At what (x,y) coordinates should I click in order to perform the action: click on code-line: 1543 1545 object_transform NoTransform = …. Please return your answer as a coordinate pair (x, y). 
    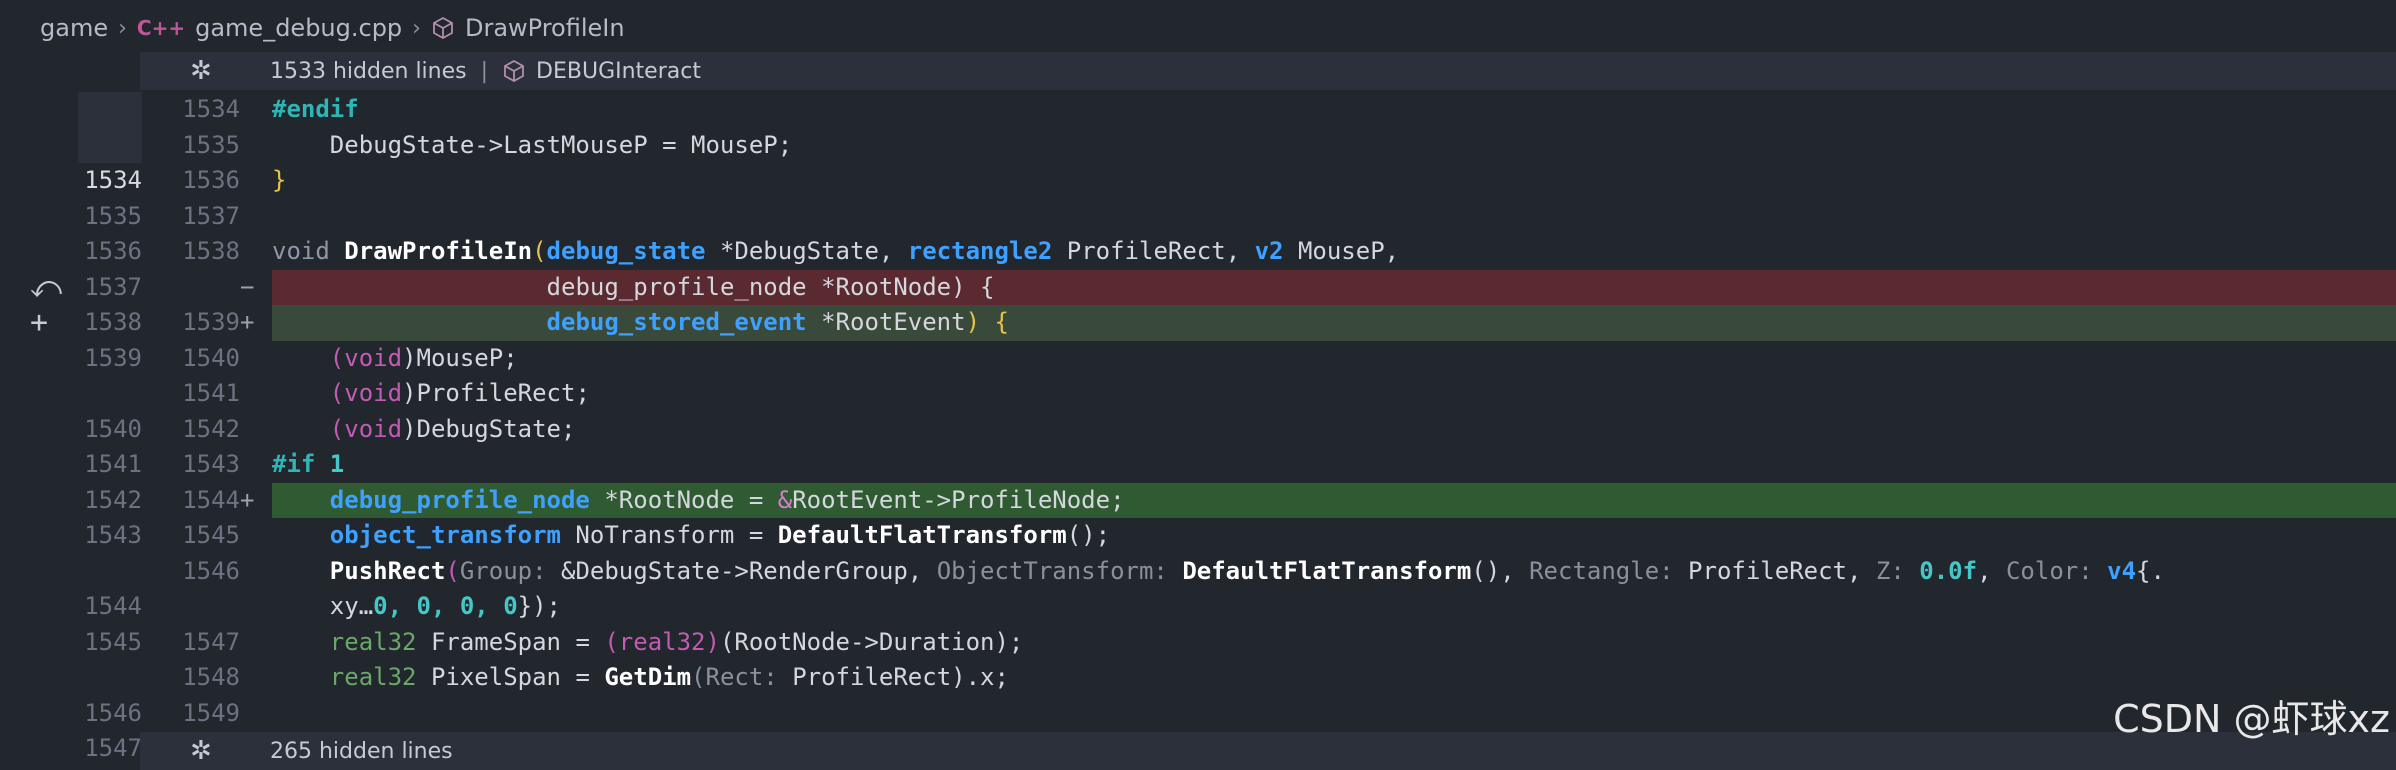
    Looking at the image, I should click on (1198, 536).